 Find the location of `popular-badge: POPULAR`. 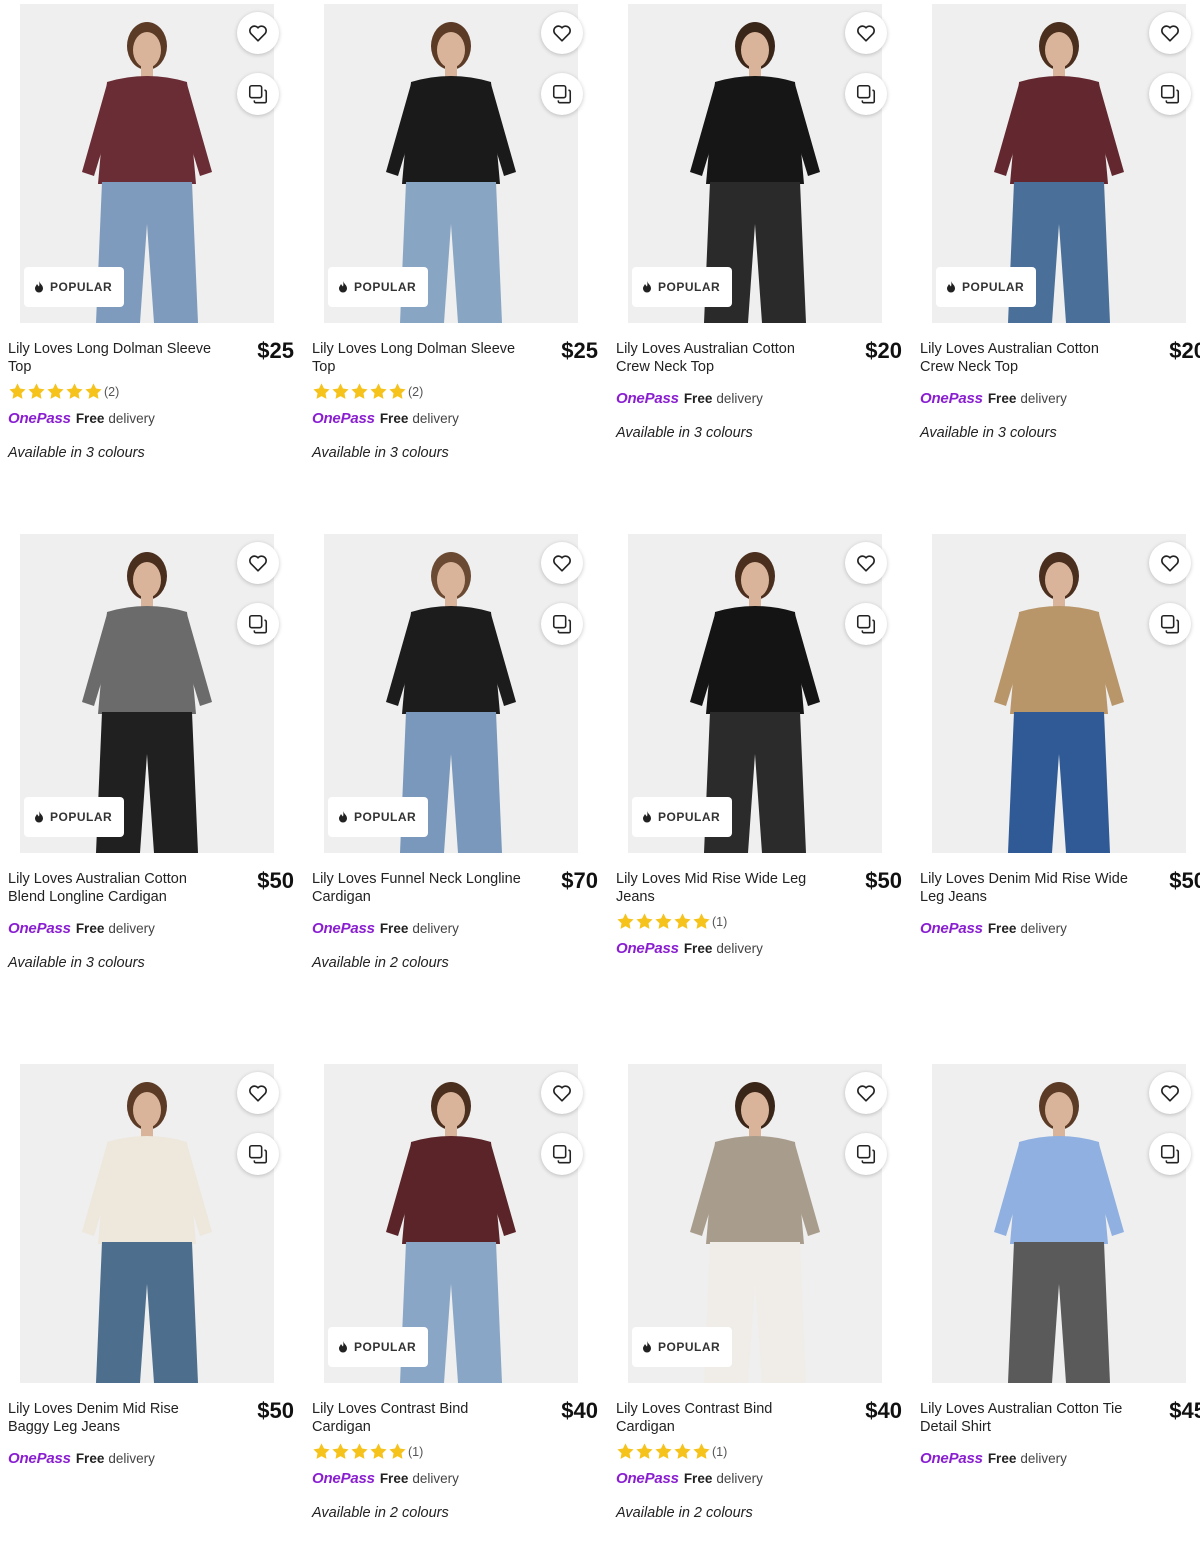

popular-badge: POPULAR is located at coordinates (378, 1347).